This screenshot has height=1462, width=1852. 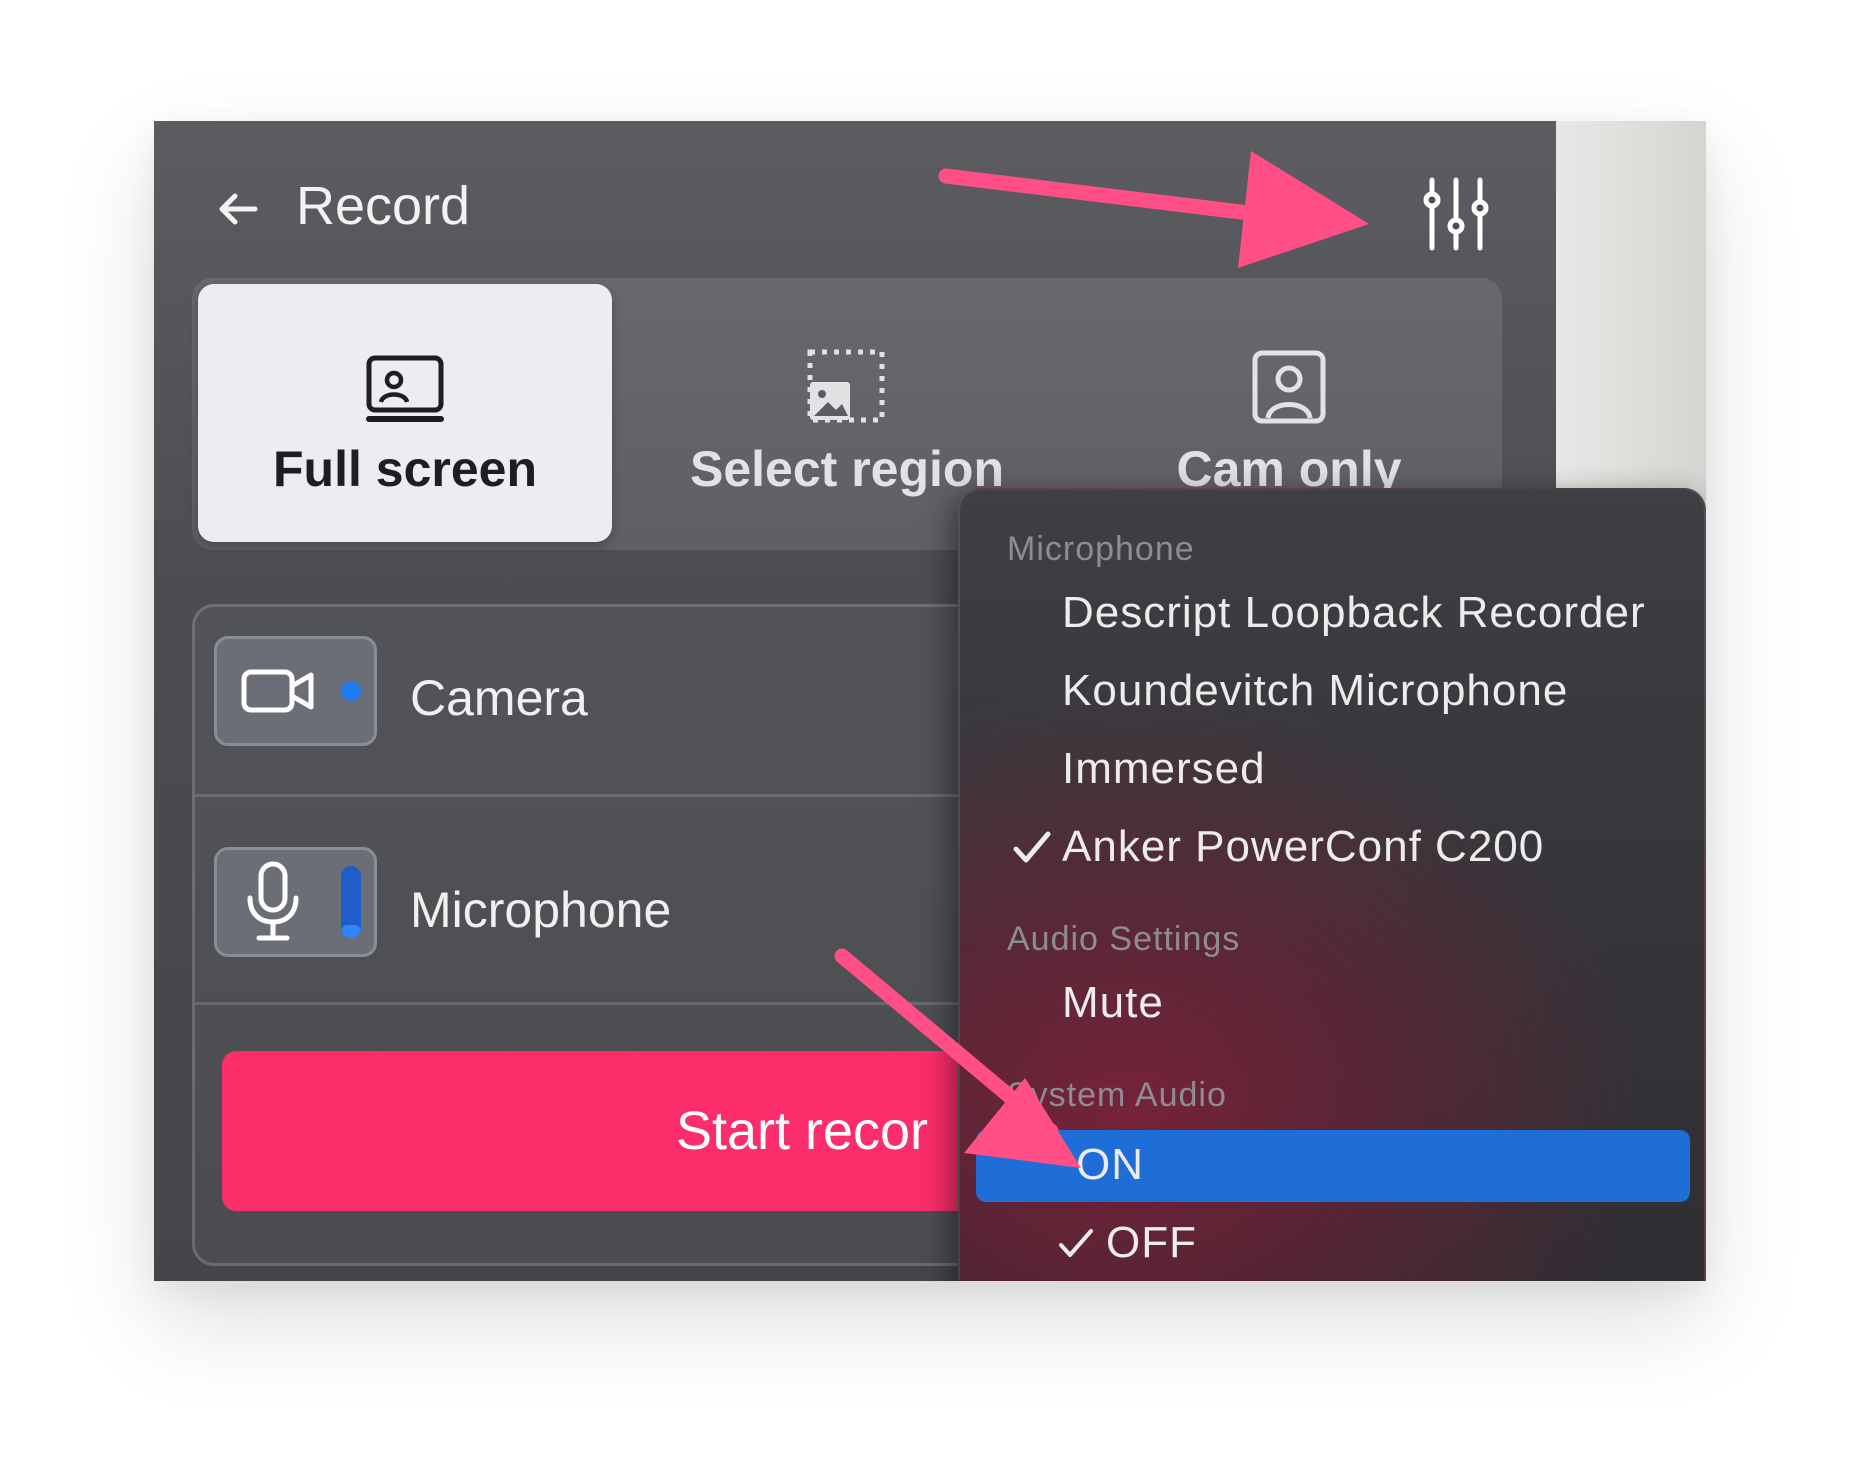 What do you see at coordinates (405, 469) in the screenshot?
I see `tab-label: Full screen` at bounding box center [405, 469].